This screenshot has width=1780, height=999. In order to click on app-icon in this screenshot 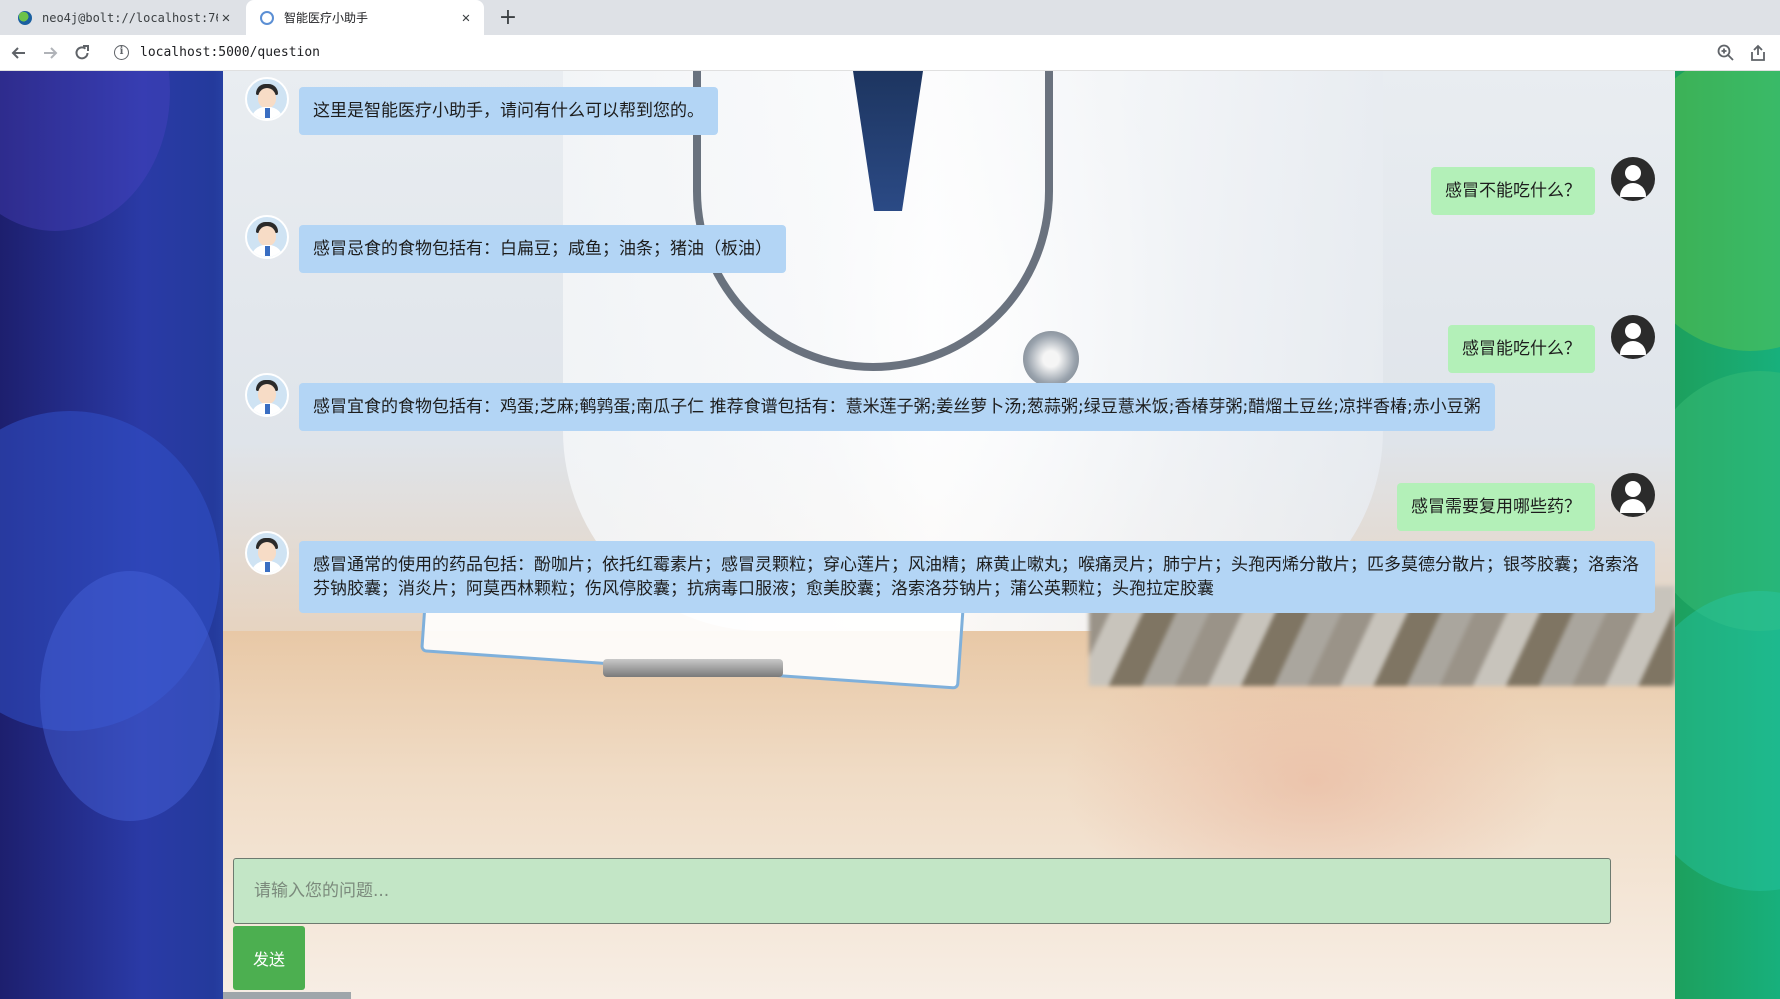, I will do `click(267, 17)`.